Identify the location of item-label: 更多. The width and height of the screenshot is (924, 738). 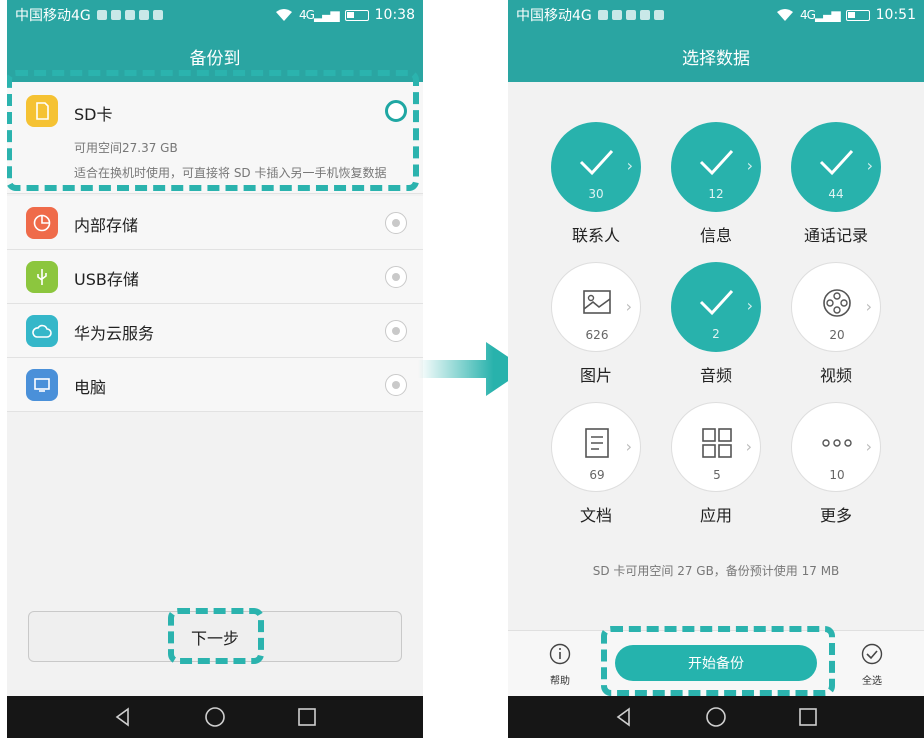
(835, 515).